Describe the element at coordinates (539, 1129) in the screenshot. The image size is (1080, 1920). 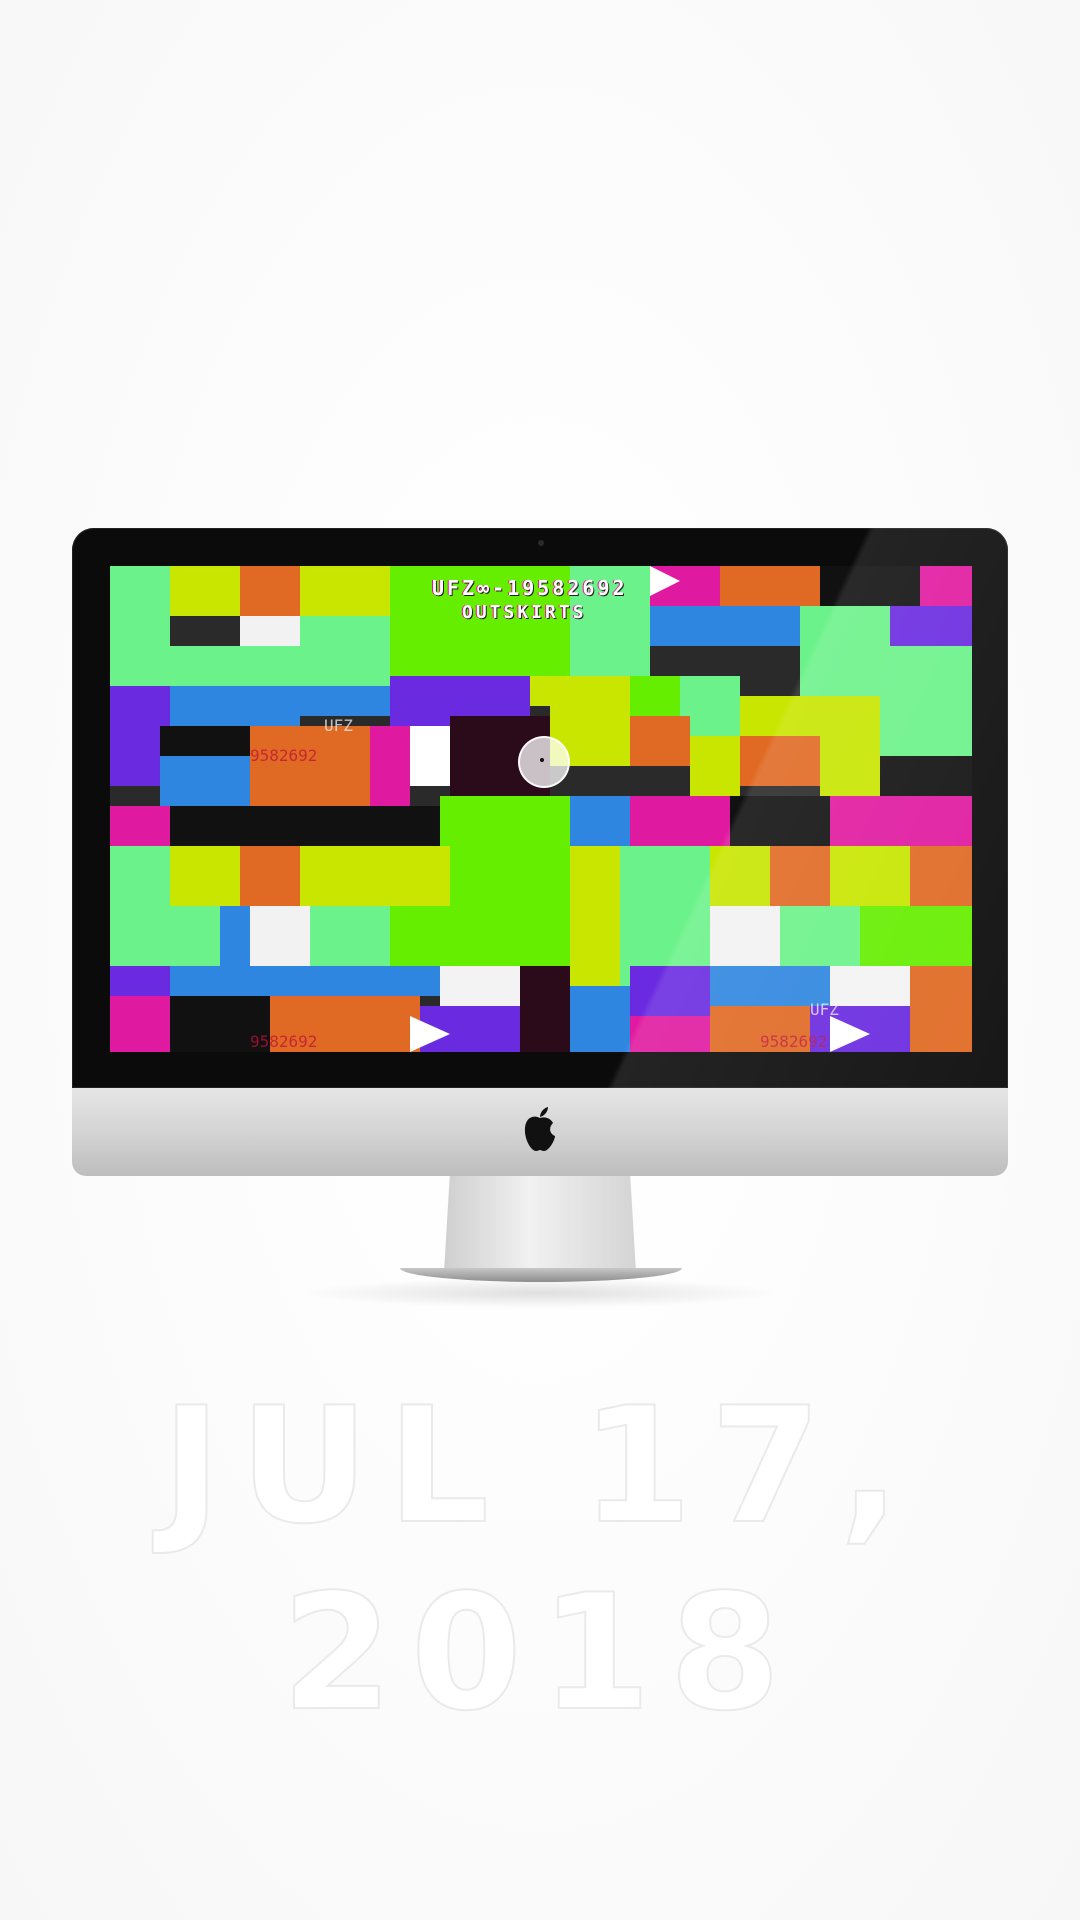
I see `apple-logo-icon` at that location.